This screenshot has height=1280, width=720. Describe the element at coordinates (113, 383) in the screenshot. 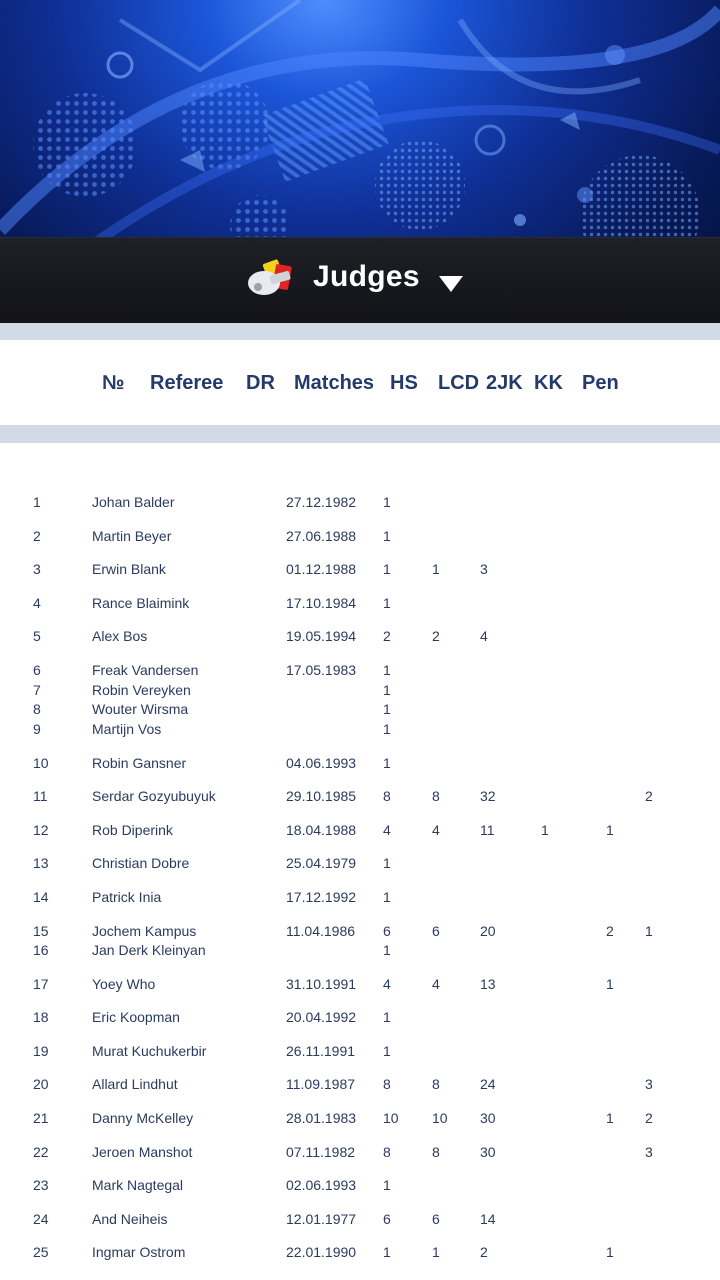

I see `col-header-number: №` at that location.